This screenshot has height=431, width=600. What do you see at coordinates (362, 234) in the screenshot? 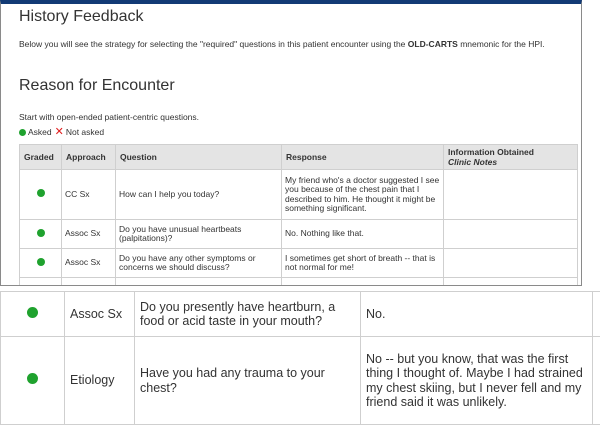
I see `response-cell: No. Nothing like that.` at bounding box center [362, 234].